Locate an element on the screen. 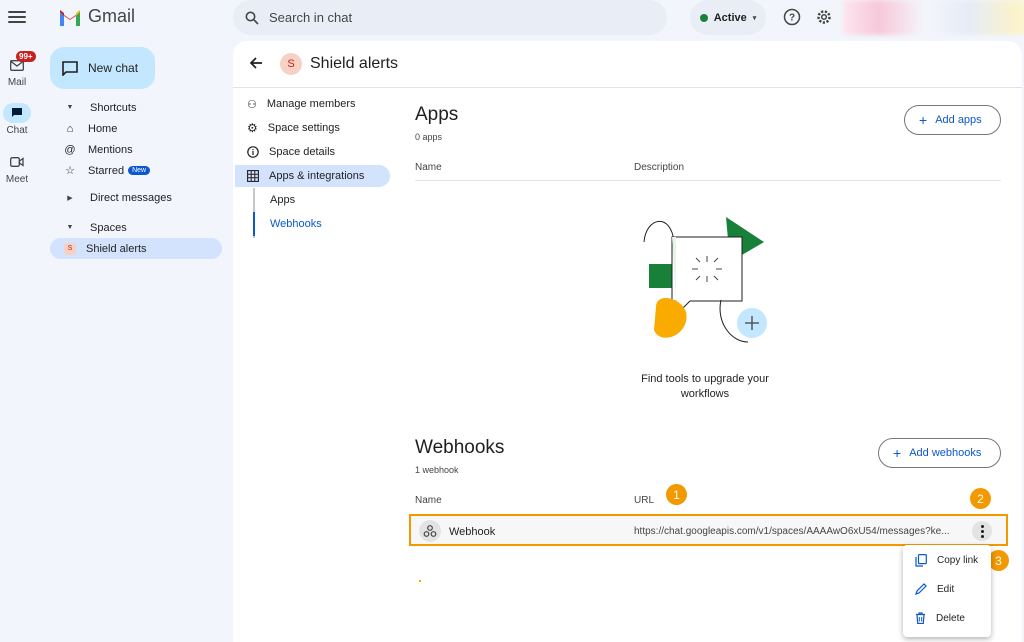 This screenshot has height=642, width=1024. menu-edit: Edit is located at coordinates (947, 589).